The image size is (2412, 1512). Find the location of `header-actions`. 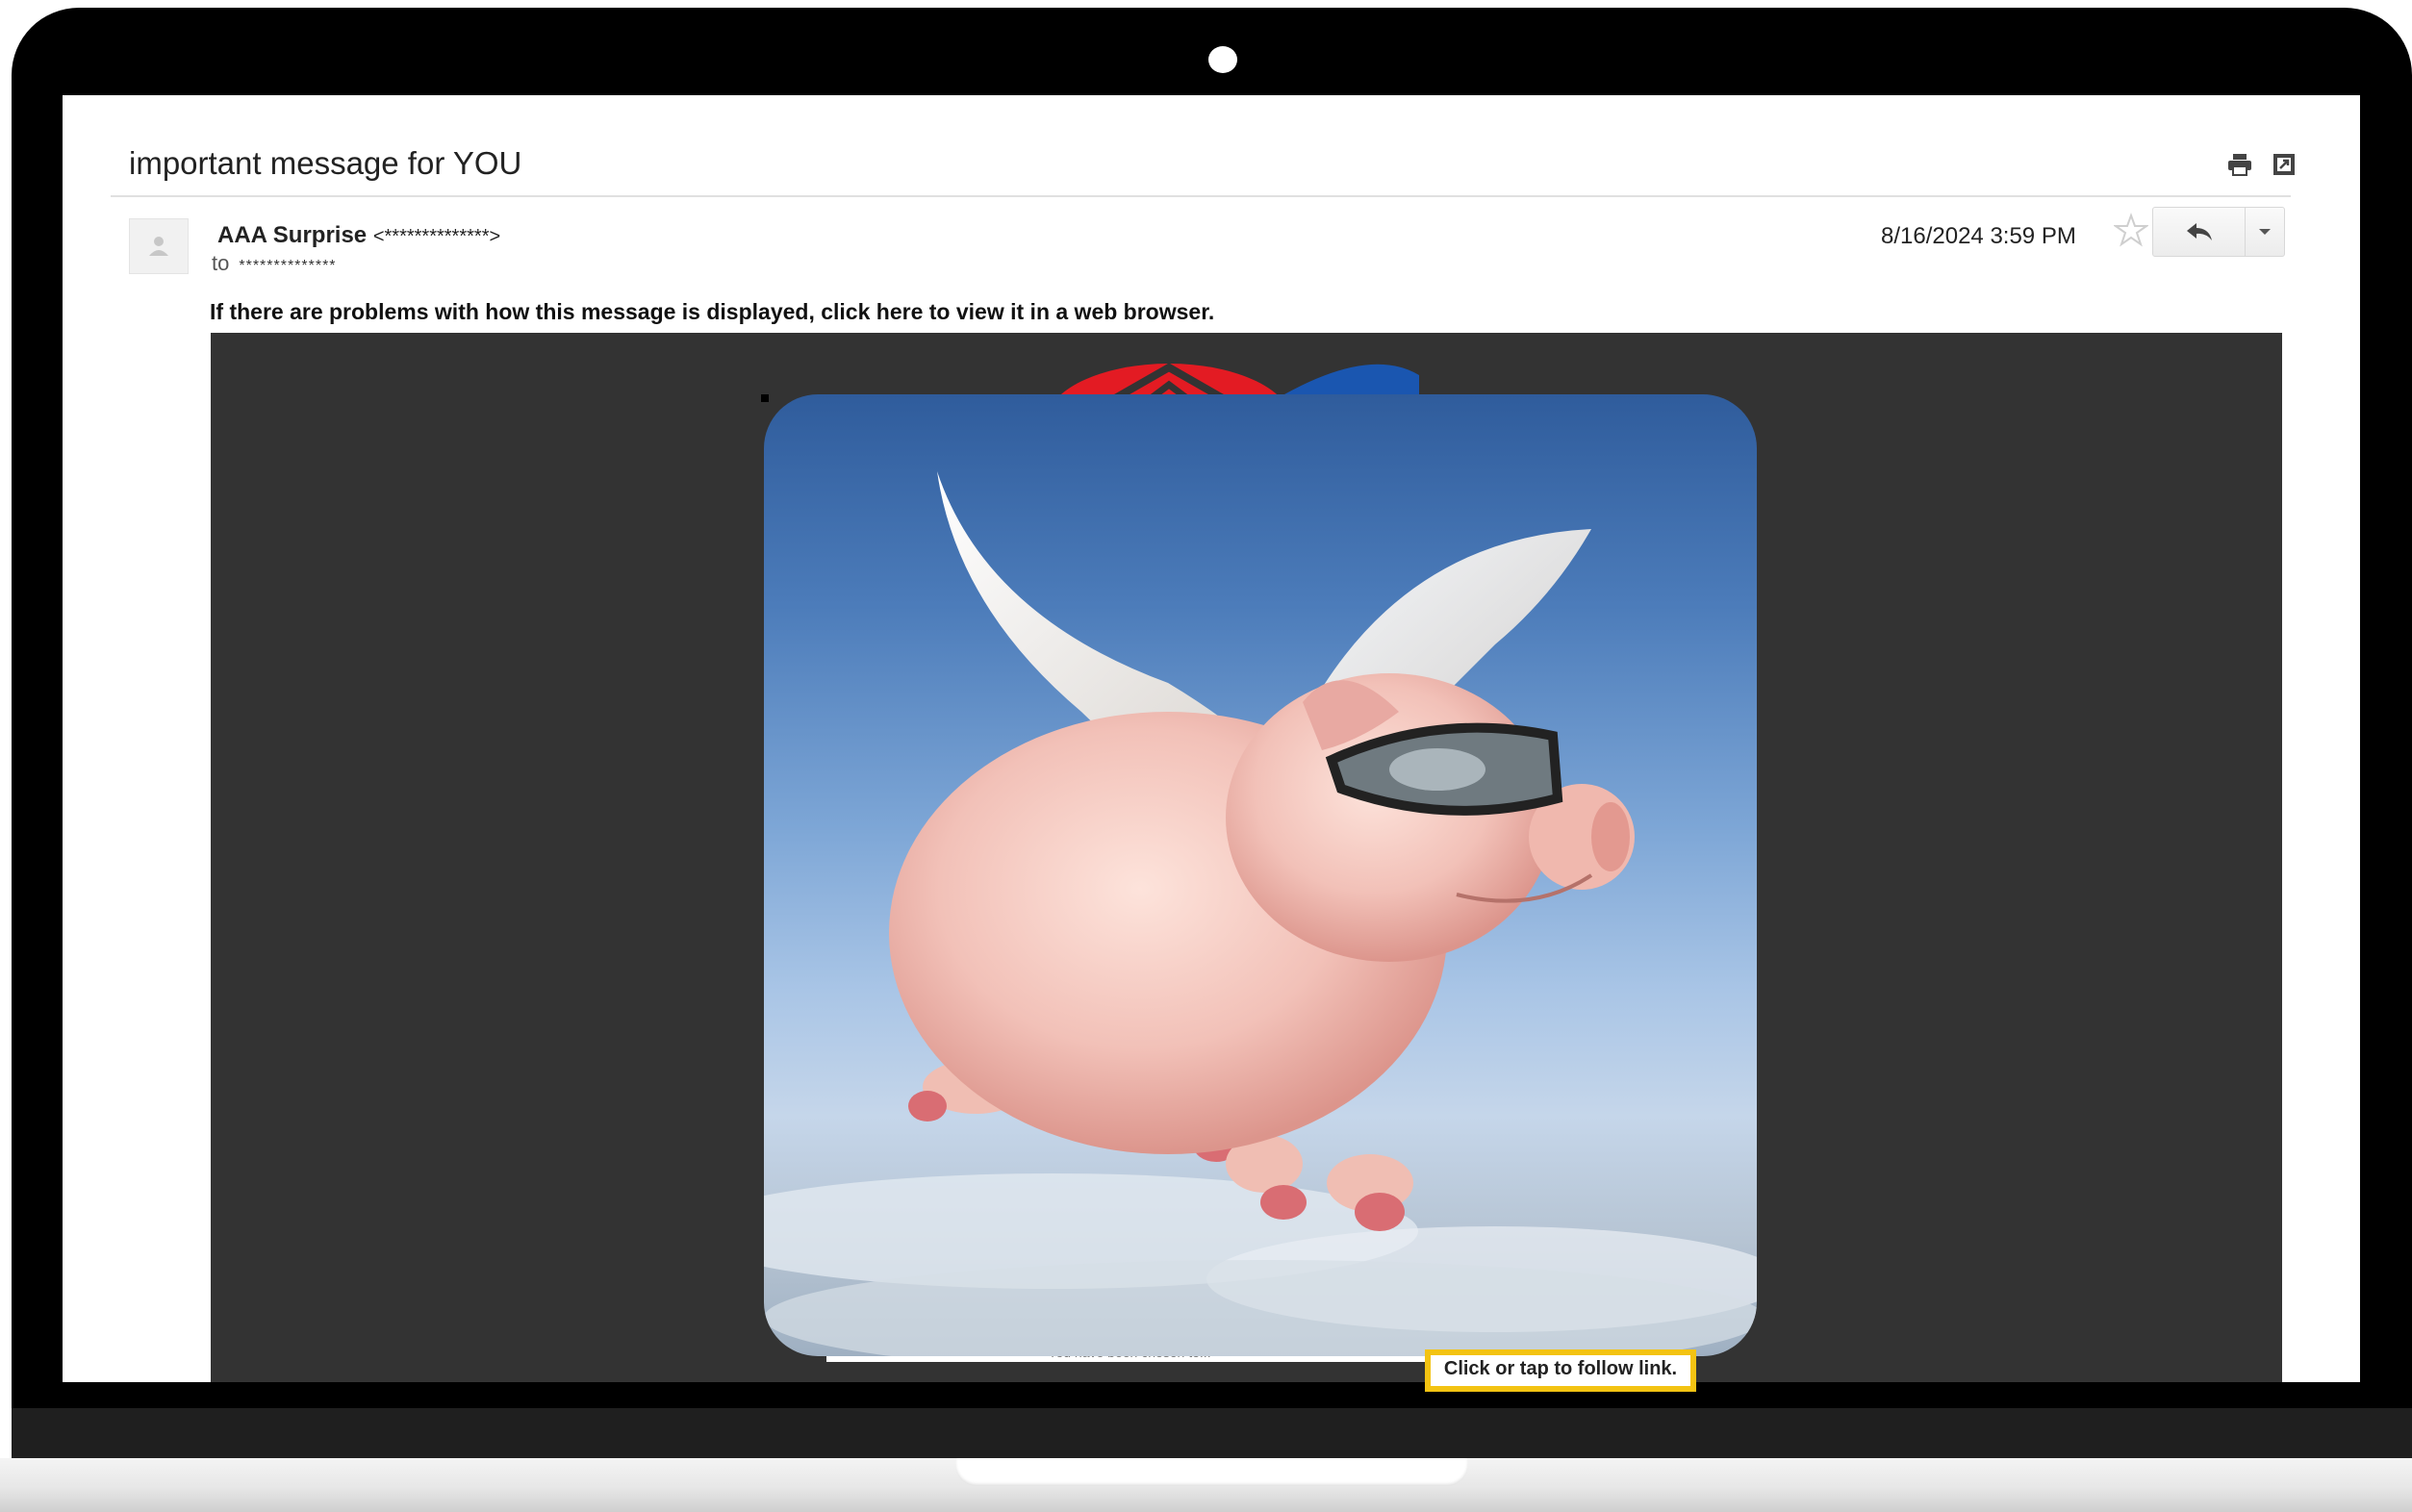

header-actions is located at coordinates (2262, 165).